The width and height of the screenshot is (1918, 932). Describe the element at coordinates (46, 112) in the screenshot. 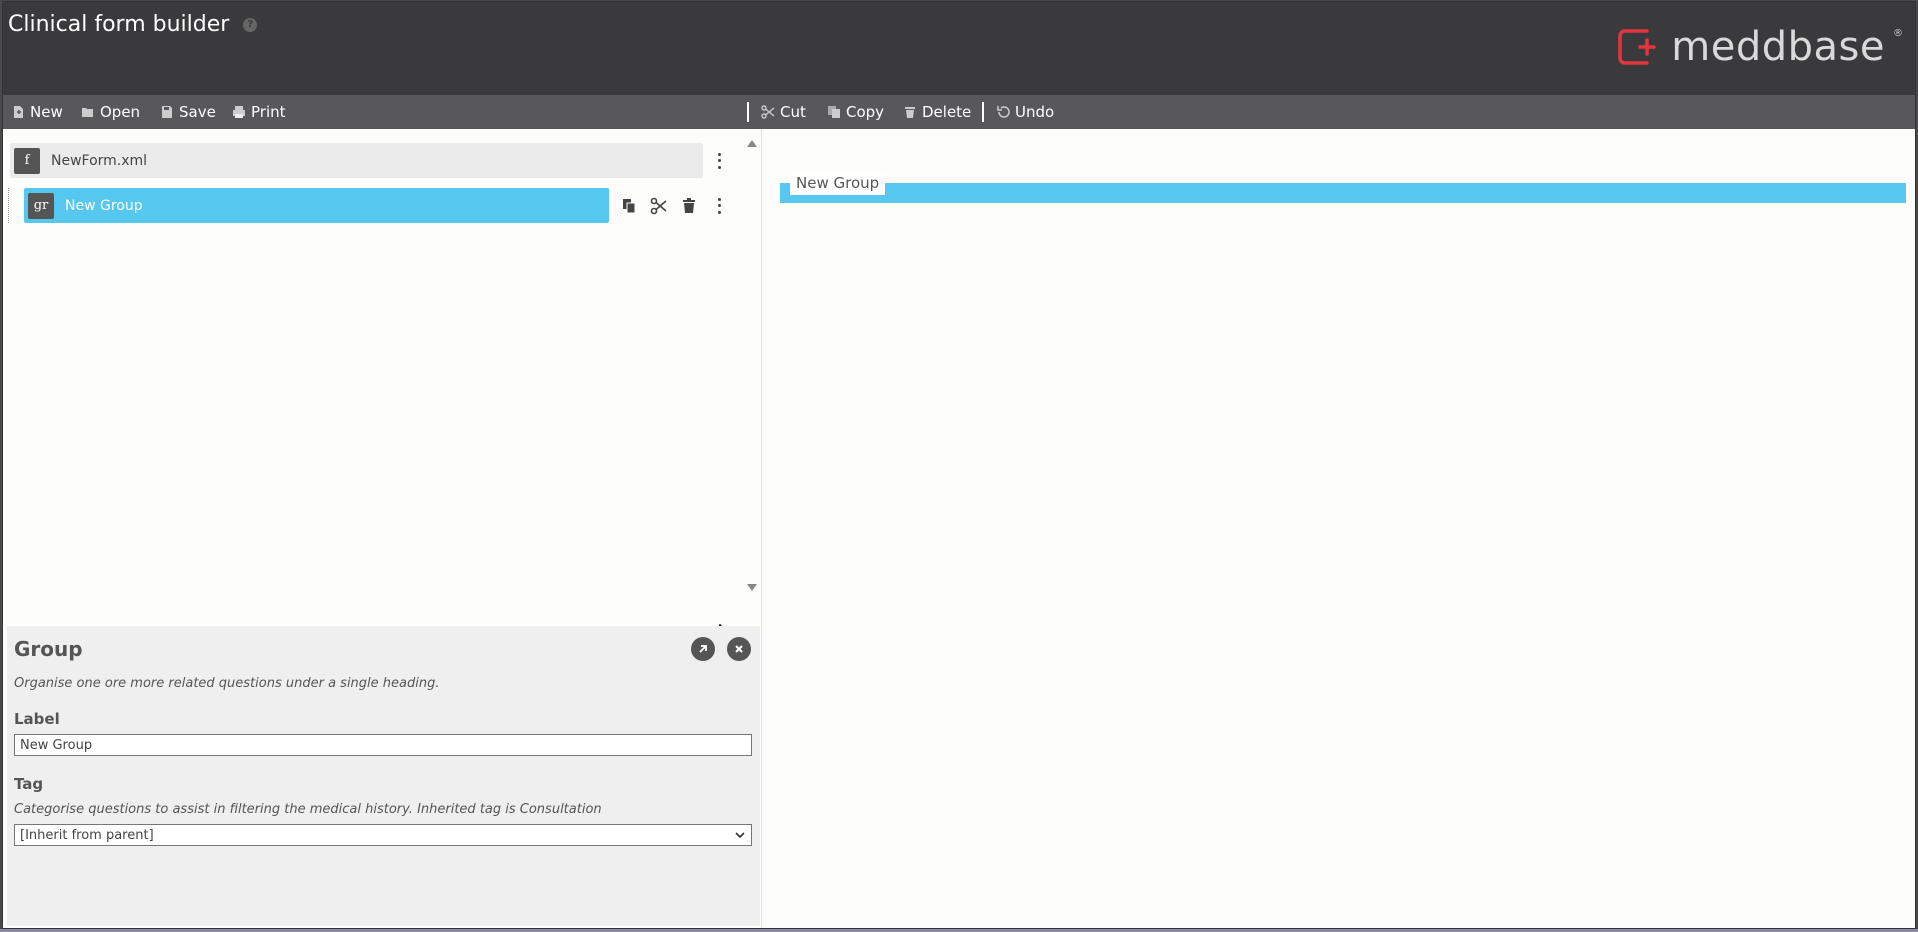

I see `new-button-label: New` at that location.